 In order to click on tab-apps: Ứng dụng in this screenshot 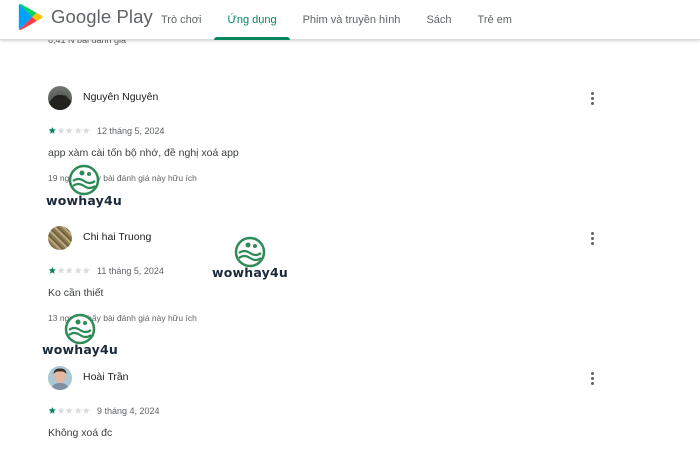, I will do `click(252, 20)`.